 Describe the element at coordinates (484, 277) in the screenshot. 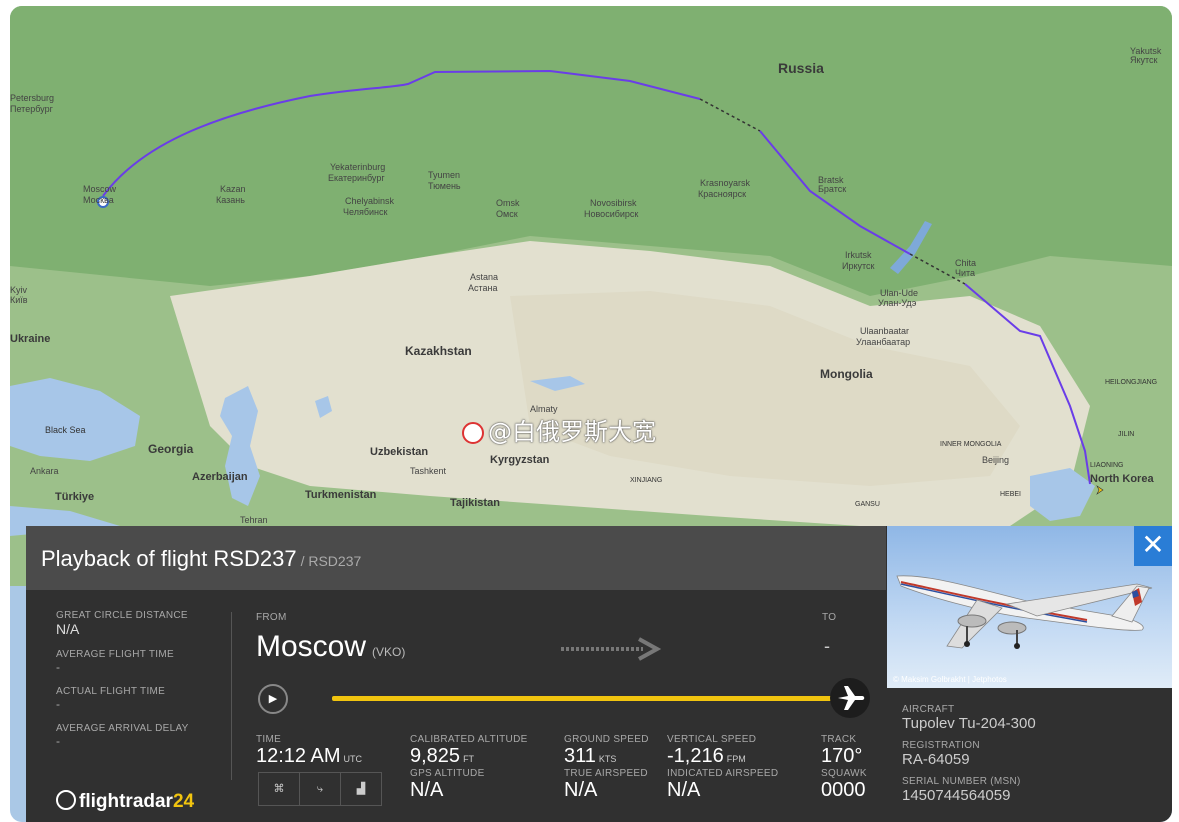

I see `label-astana: Astana` at that location.